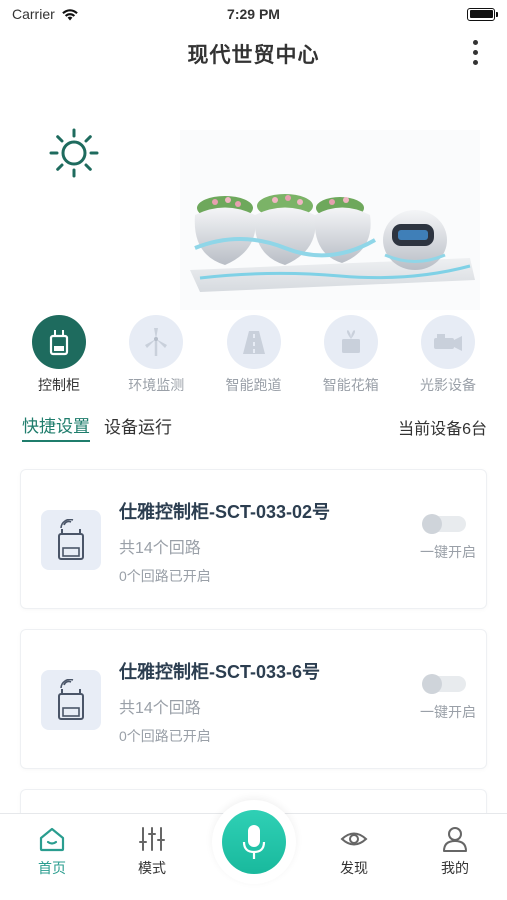 The width and height of the screenshot is (507, 900). Describe the element at coordinates (156, 385) in the screenshot. I see `category-label: 环境监测` at that location.